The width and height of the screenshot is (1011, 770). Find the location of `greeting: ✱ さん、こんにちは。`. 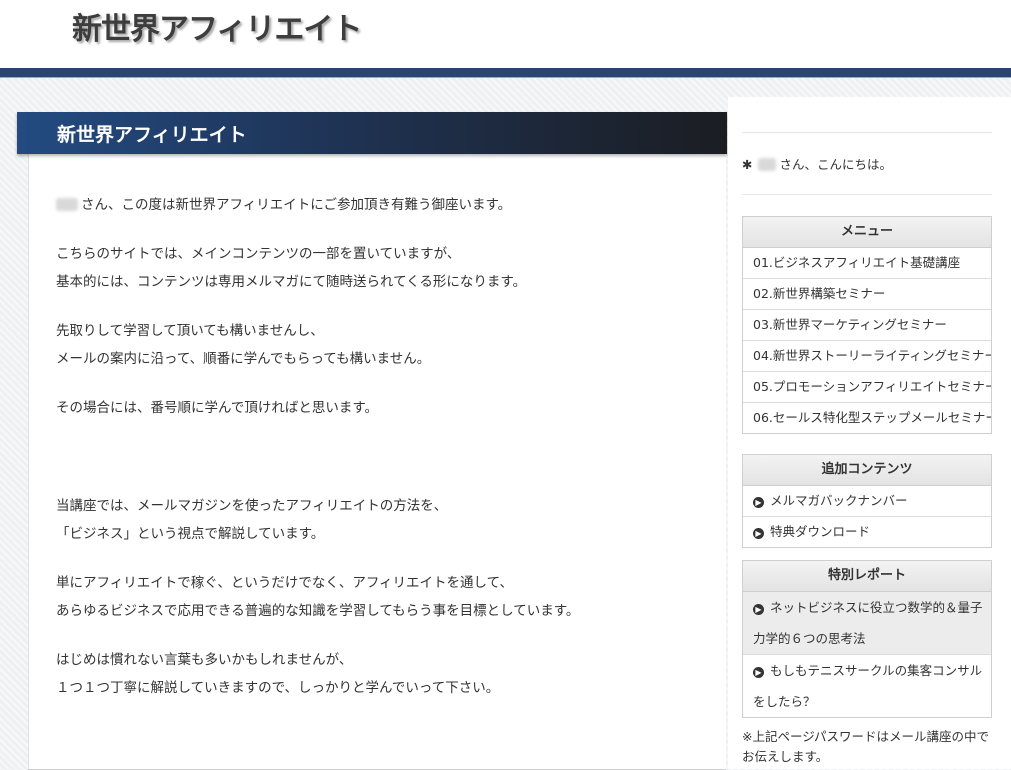

greeting: ✱ さん、こんにちは。 is located at coordinates (817, 163).